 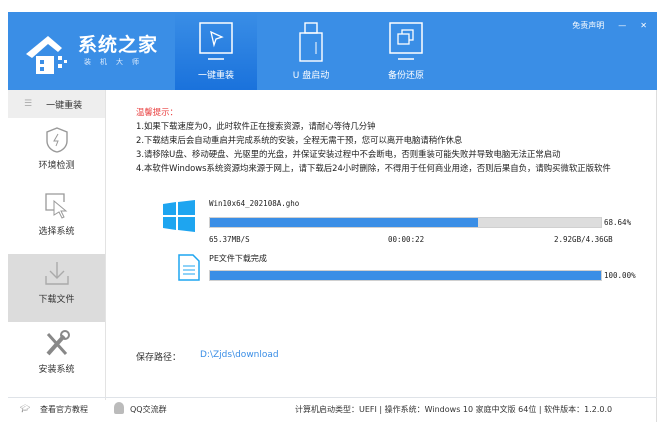 I want to click on tools-icon, so click(x=58, y=343).